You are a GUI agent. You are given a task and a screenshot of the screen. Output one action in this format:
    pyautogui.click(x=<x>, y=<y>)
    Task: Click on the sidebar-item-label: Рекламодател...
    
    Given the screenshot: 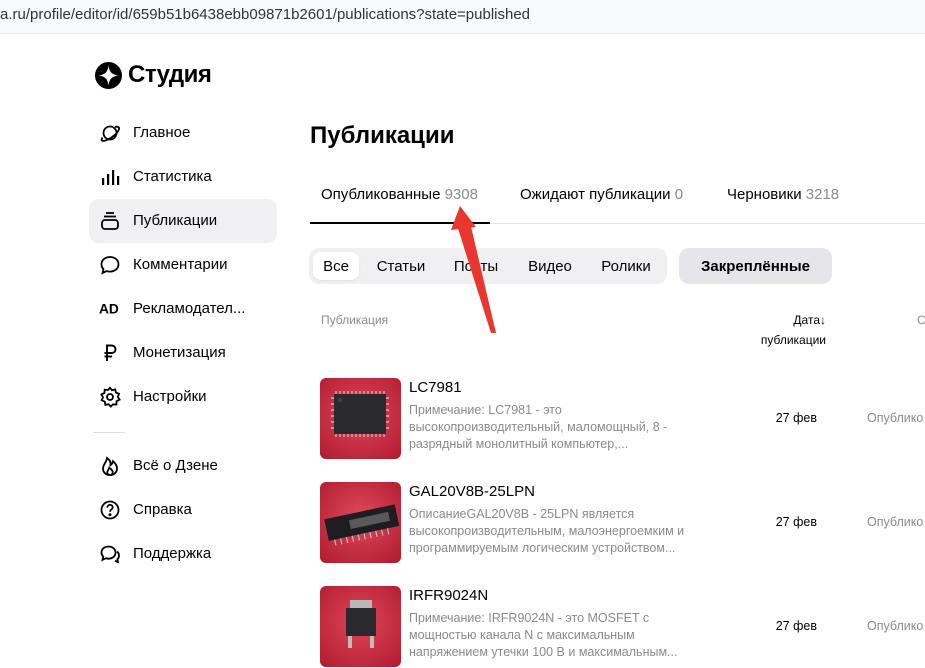 What is the action you would take?
    pyautogui.click(x=189, y=308)
    